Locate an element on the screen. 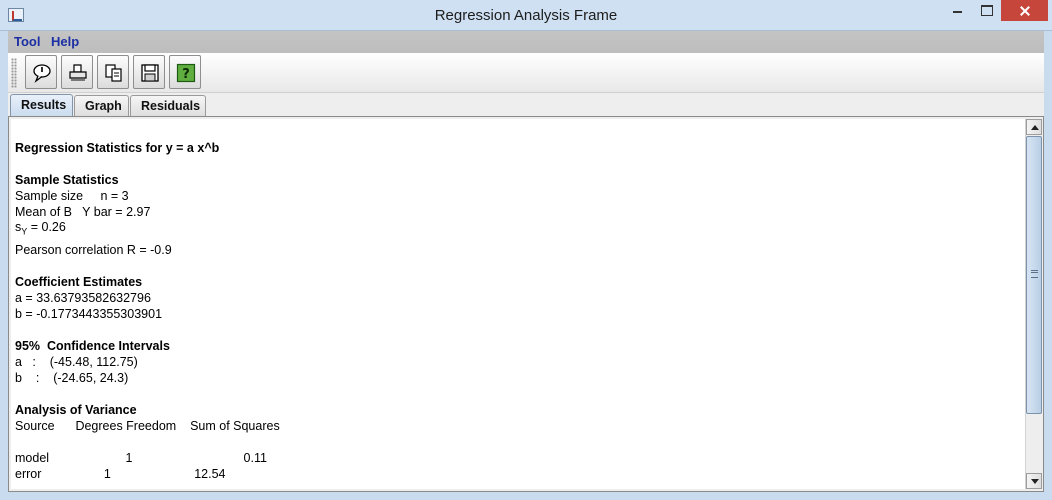 This screenshot has height=500, width=1052. help-icon: ? is located at coordinates (186, 73).